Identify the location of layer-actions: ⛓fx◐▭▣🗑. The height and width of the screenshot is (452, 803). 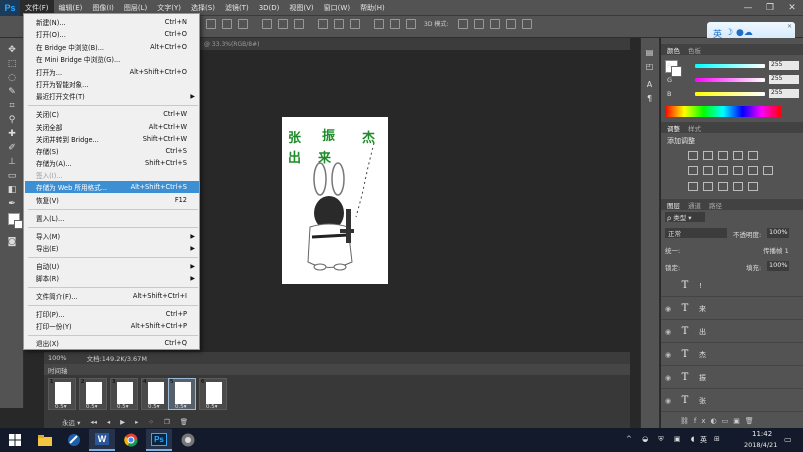
(719, 421).